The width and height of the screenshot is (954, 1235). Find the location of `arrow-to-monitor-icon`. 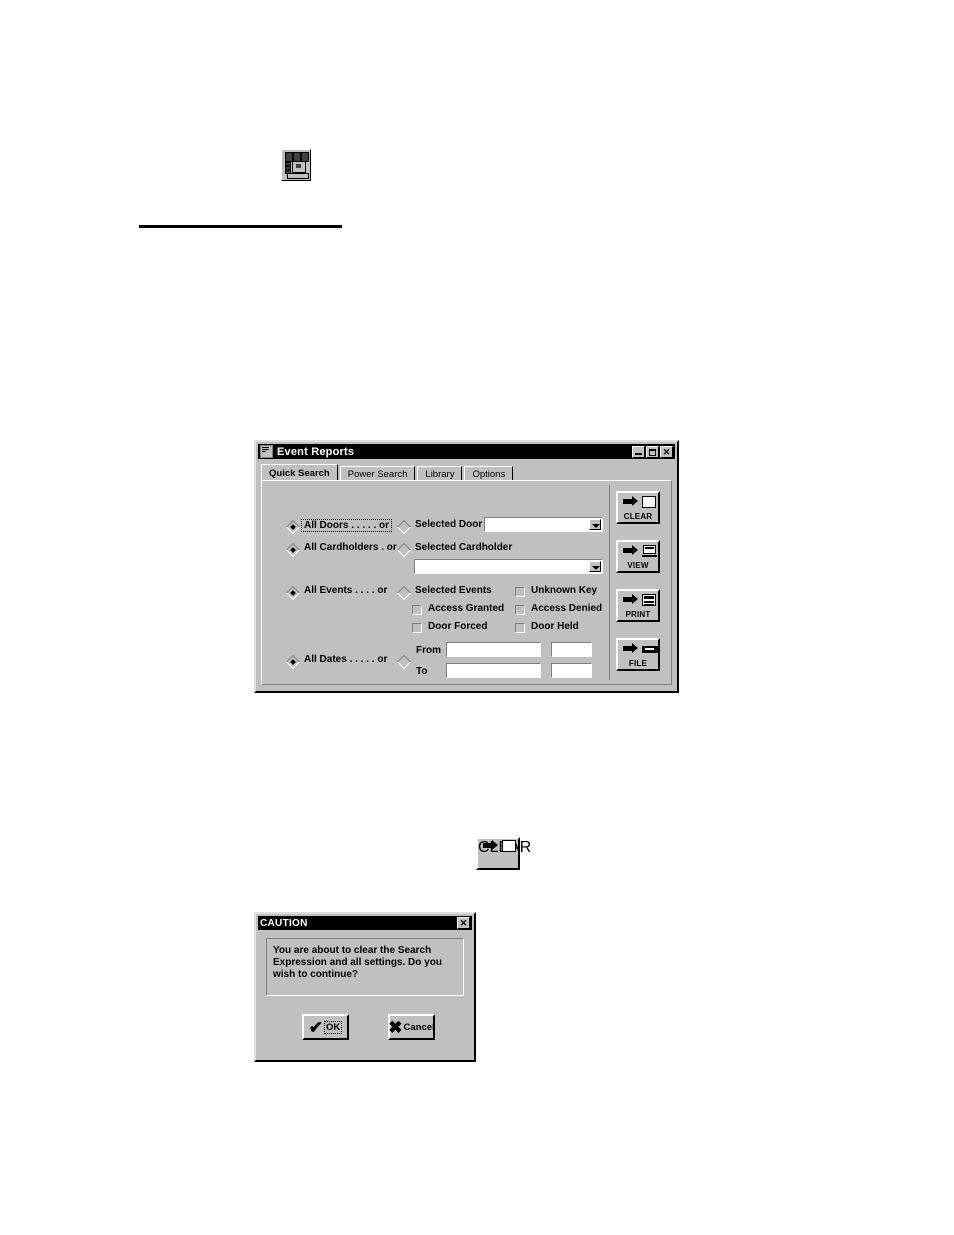

arrow-to-monitor-icon is located at coordinates (638, 551).